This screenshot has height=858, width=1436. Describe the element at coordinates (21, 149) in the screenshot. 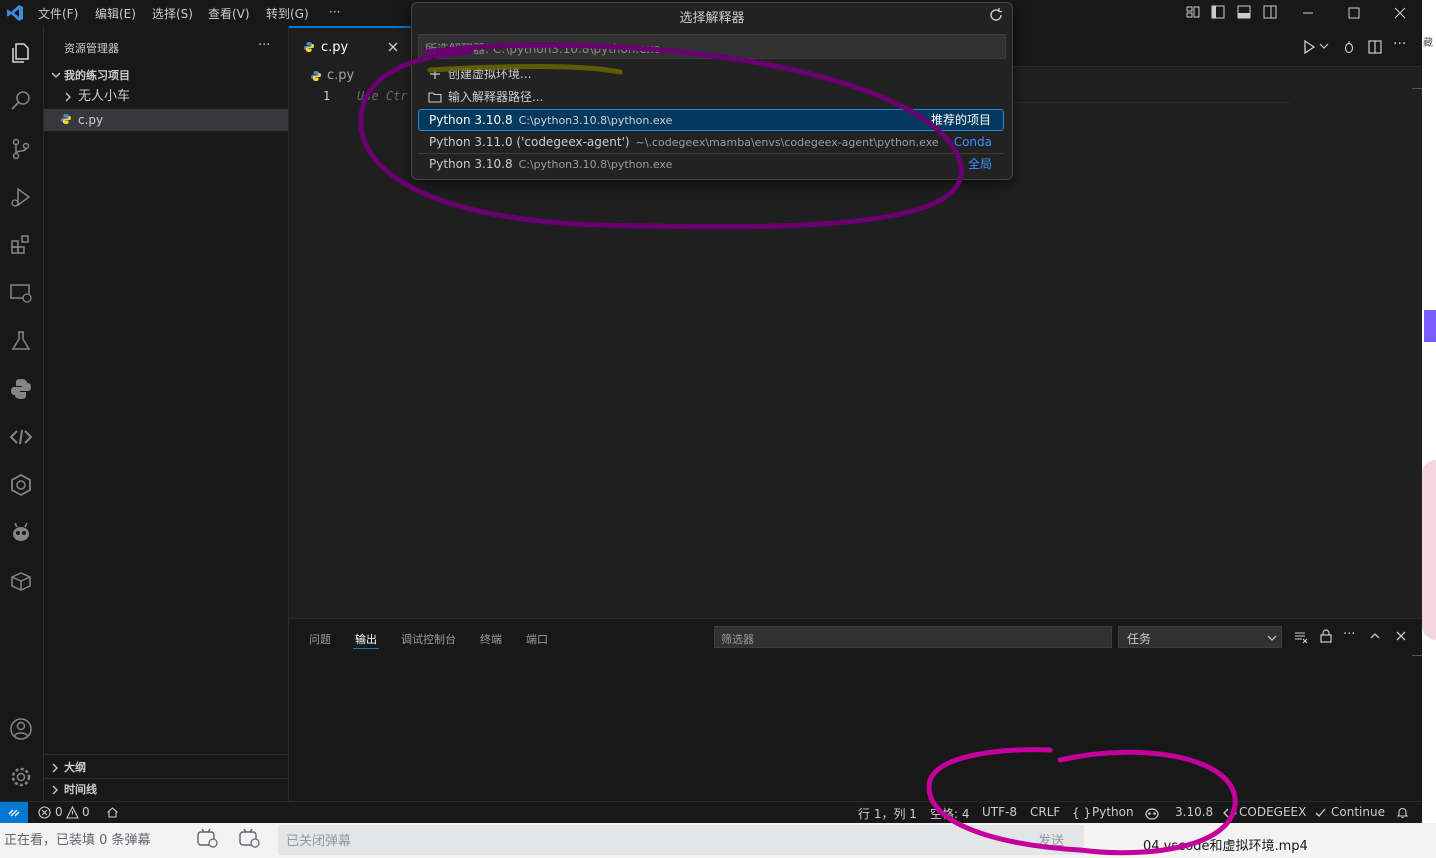

I see `source-control-icon` at that location.